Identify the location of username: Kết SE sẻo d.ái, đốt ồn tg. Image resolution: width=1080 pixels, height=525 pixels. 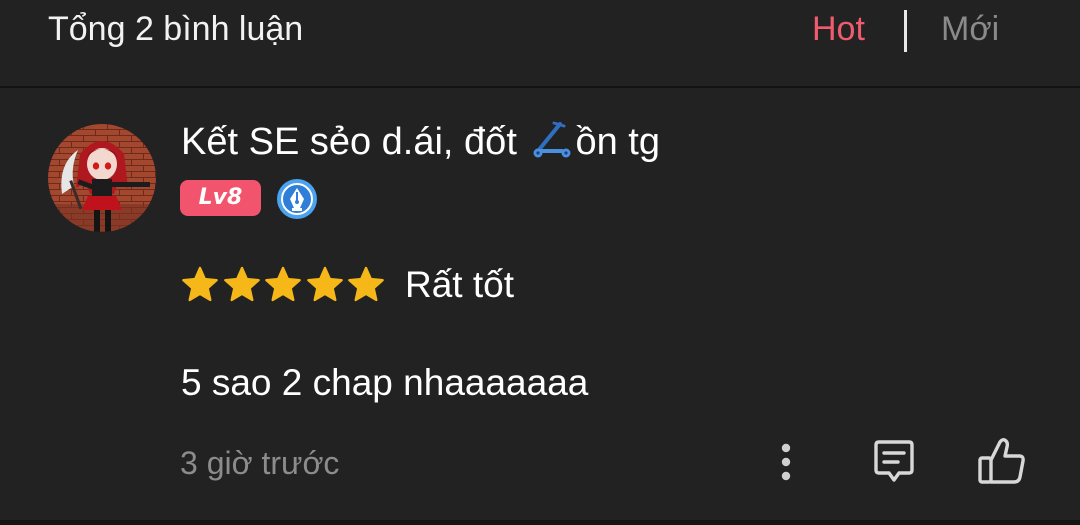
(420, 142).